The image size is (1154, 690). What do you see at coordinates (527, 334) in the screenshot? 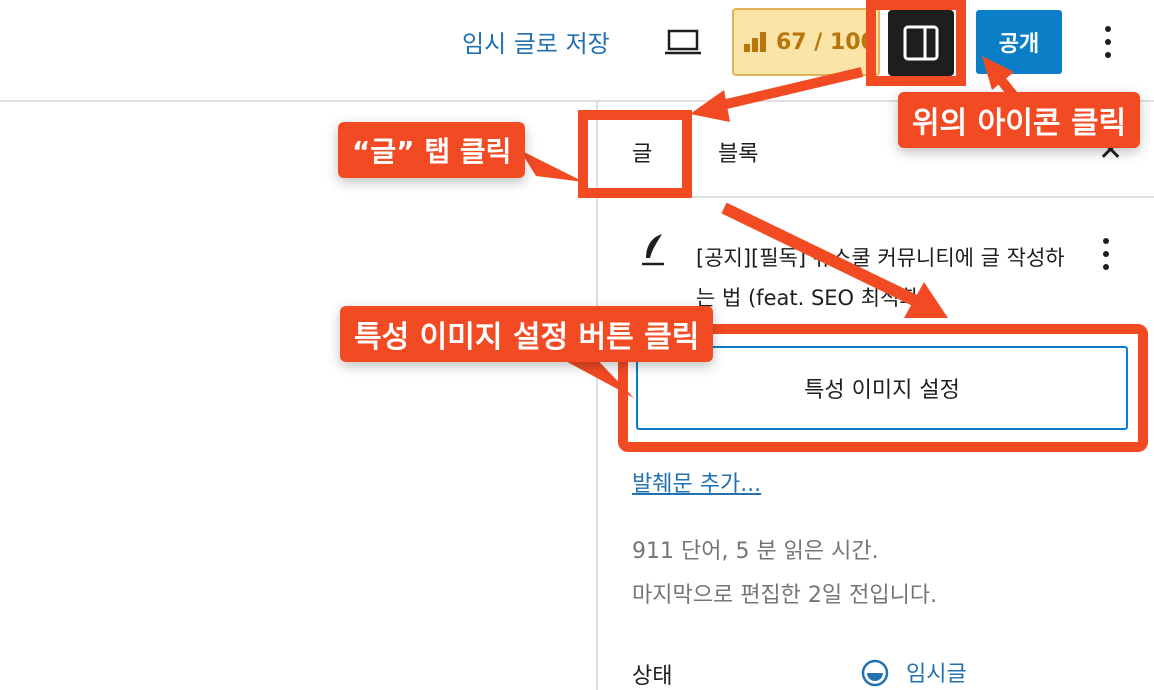
I see `annotation-click-featured-image: 특성 이미지 설정 버튼 클릭` at bounding box center [527, 334].